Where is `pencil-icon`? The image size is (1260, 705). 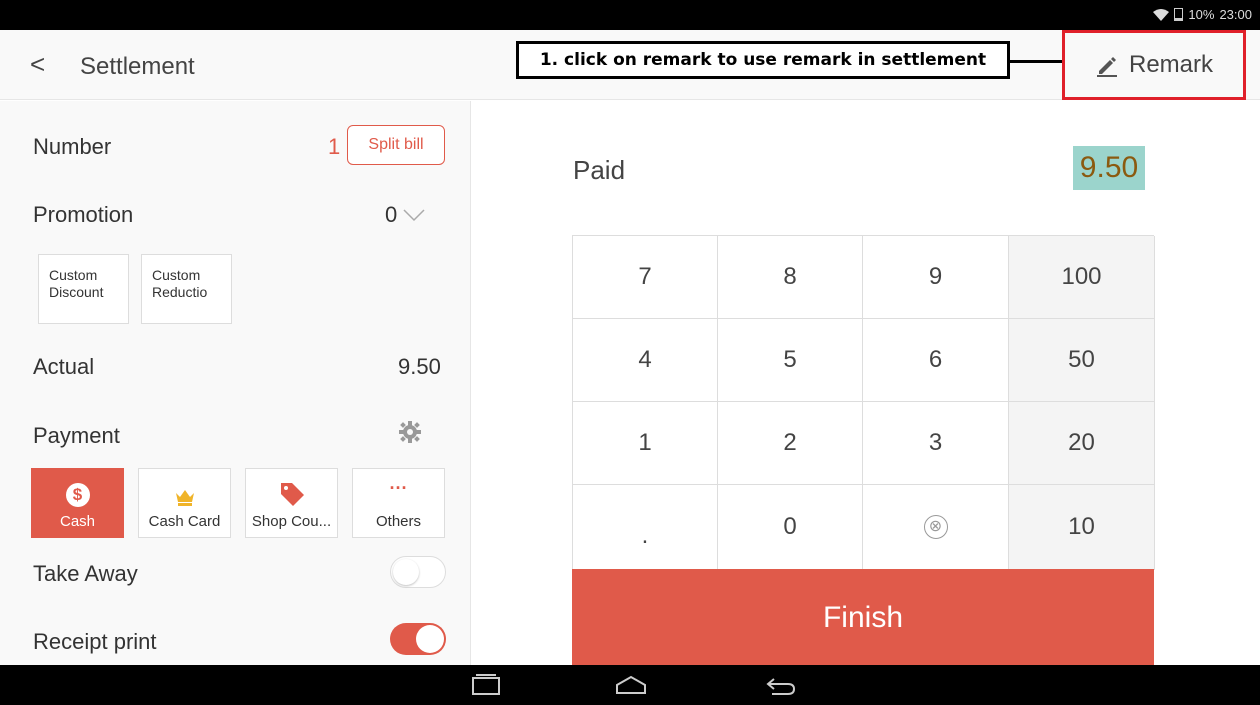 pencil-icon is located at coordinates (1106, 67).